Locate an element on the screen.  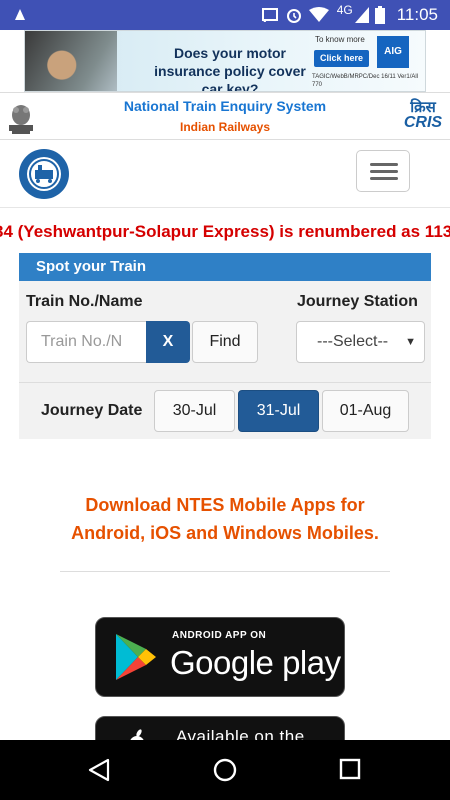
download-line-2: Android, iOS and Windows Mobiles. is located at coordinates (225, 533).